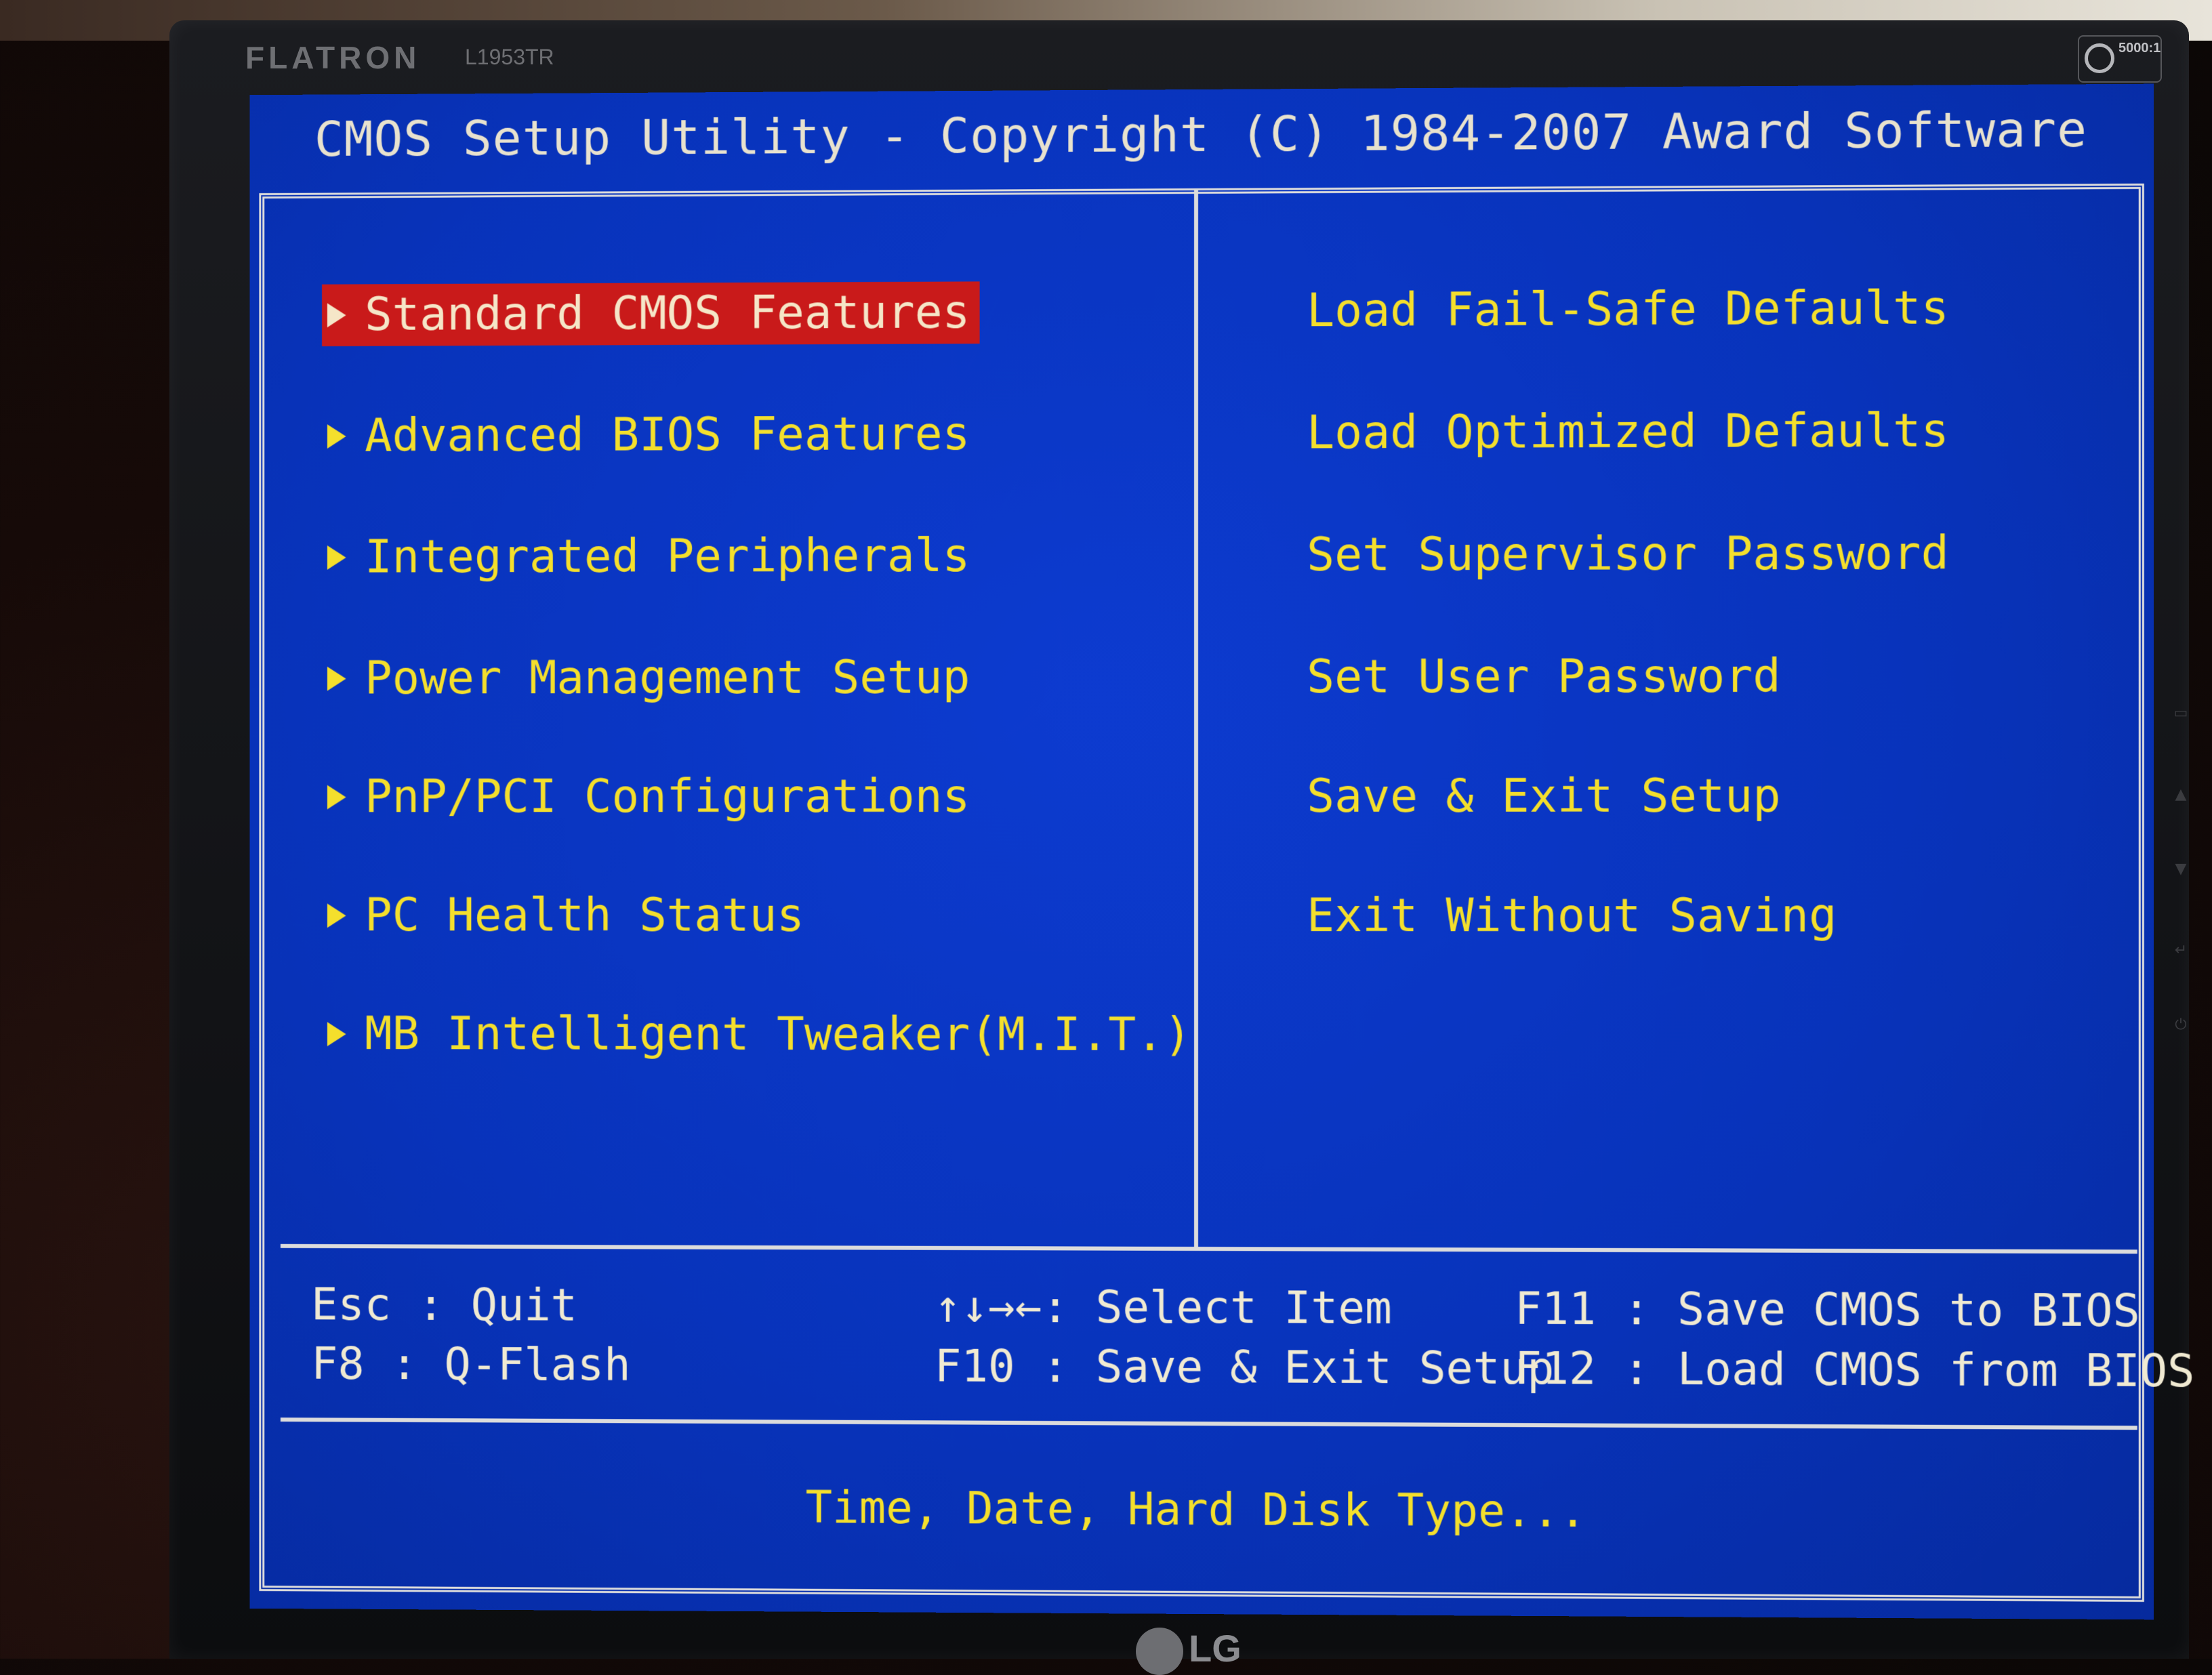 The height and width of the screenshot is (1675, 2212). Describe the element at coordinates (1572, 916) in the screenshot. I see `menu-item-exit-no-save: Exit Without Saving` at that location.